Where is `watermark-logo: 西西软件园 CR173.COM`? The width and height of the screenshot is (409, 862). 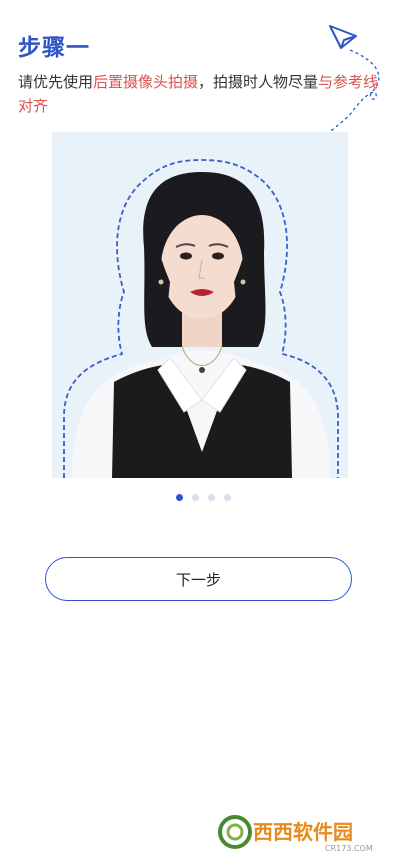
watermark-logo: 西西软件园 CR173.COM is located at coordinates (295, 834).